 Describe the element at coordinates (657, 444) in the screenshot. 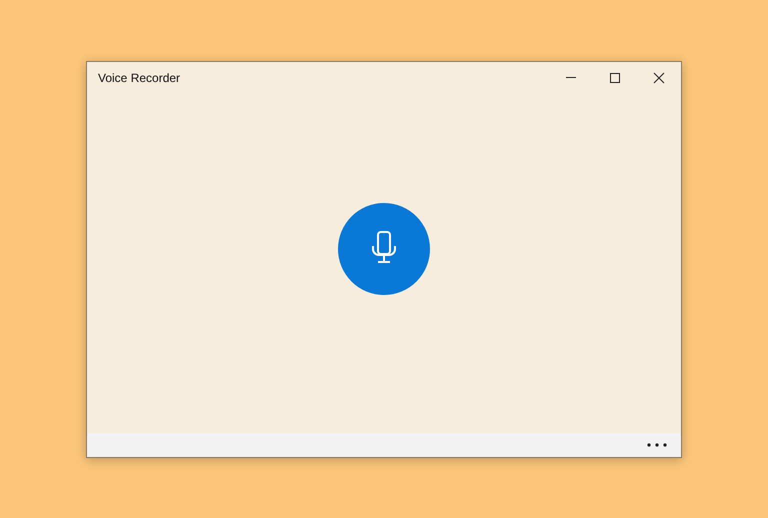

I see `more-icon` at that location.